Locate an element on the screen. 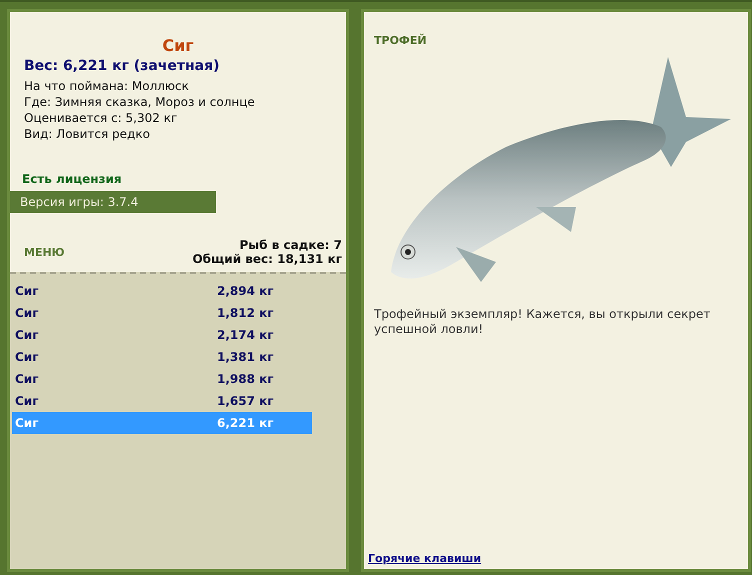  license-status: Есть лицензия is located at coordinates (72, 179).